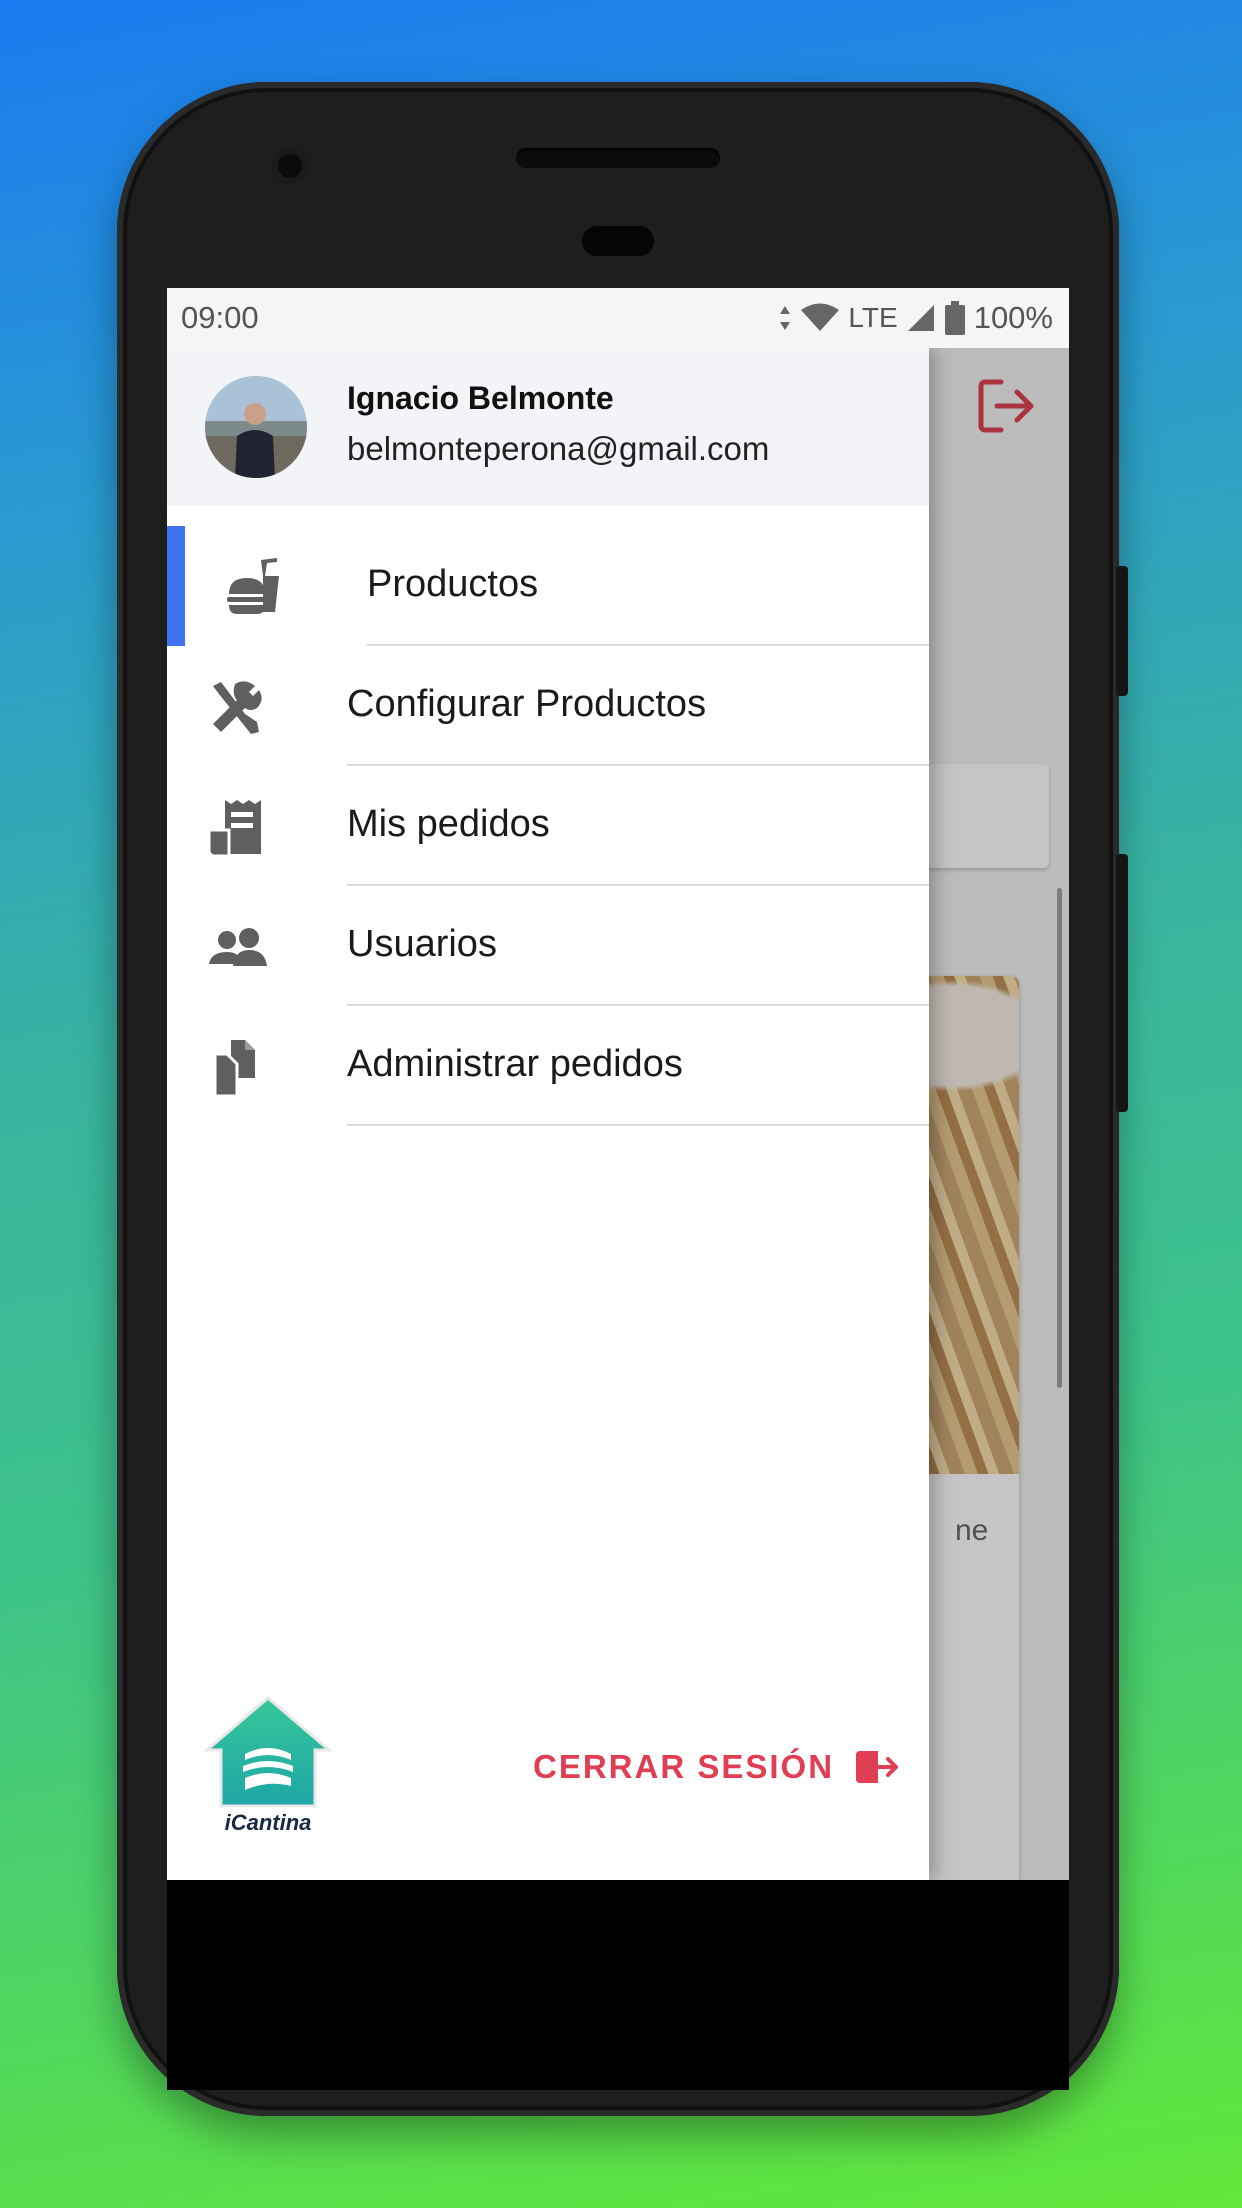  What do you see at coordinates (220, 317) in the screenshot?
I see `status-time: 09:00` at bounding box center [220, 317].